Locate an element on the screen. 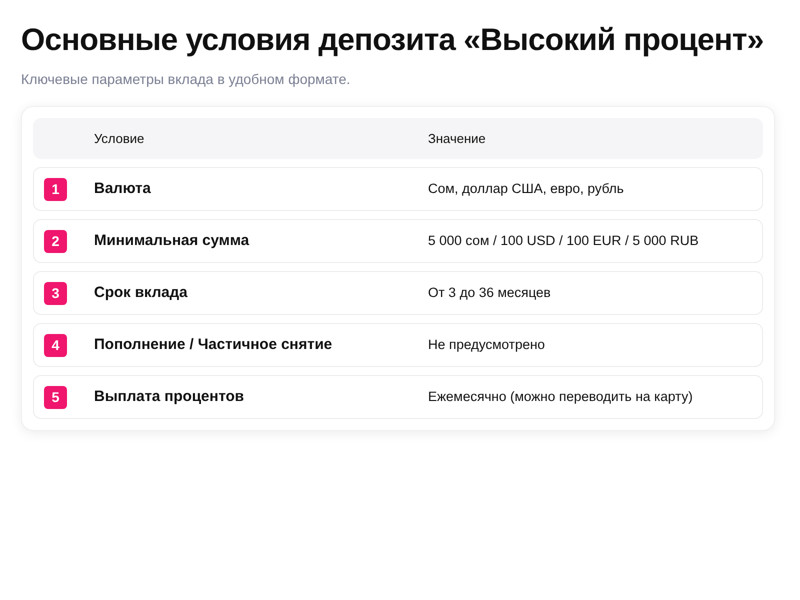 Image resolution: width=800 pixels, height=600 pixels. column-header: Условие is located at coordinates (120, 139).